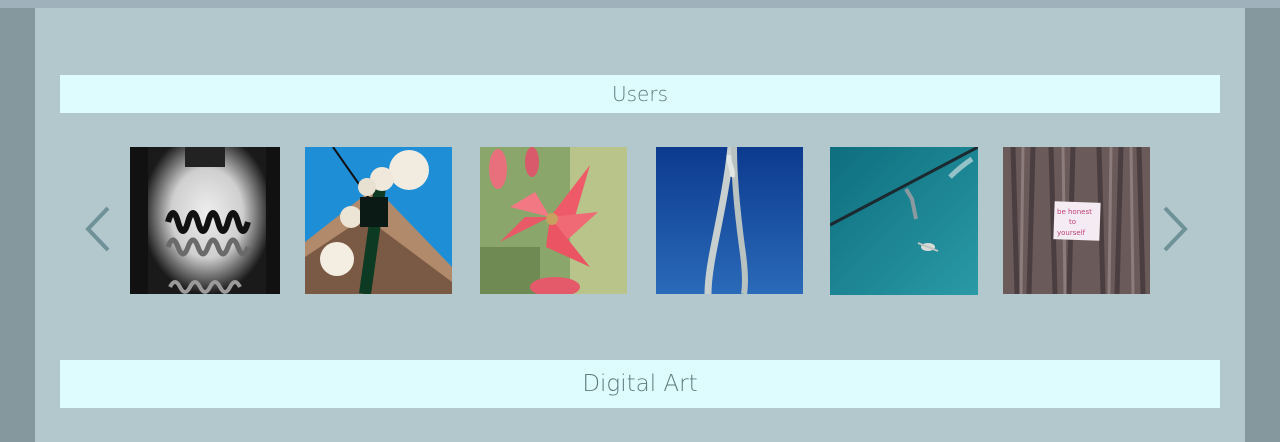  Describe the element at coordinates (1072, 222) in the screenshot. I see `svg-text: to` at that location.